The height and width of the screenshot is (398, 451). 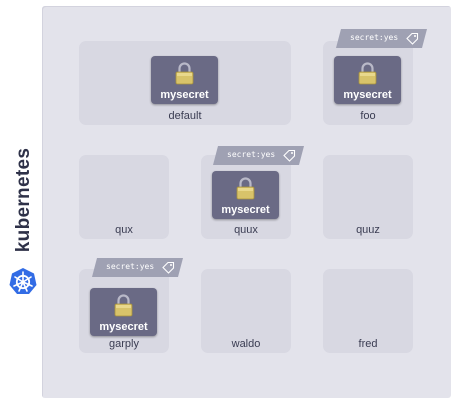 I want to click on namespace-label: garply, so click(x=124, y=344).